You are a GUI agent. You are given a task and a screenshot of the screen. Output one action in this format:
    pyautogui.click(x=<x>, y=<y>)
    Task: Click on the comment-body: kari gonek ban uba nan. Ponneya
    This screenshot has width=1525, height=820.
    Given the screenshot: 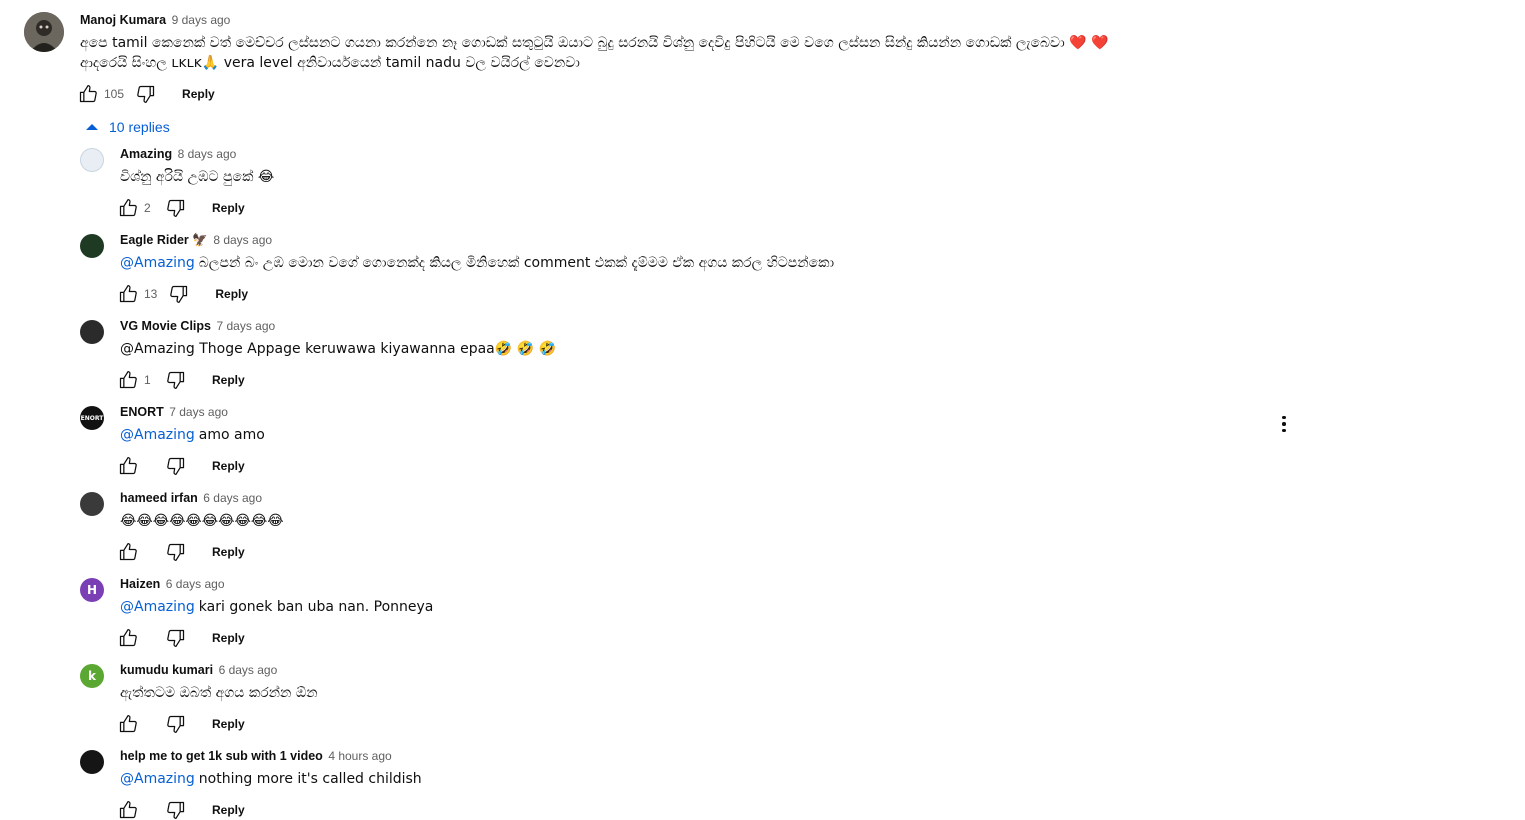 What is the action you would take?
    pyautogui.click(x=316, y=607)
    